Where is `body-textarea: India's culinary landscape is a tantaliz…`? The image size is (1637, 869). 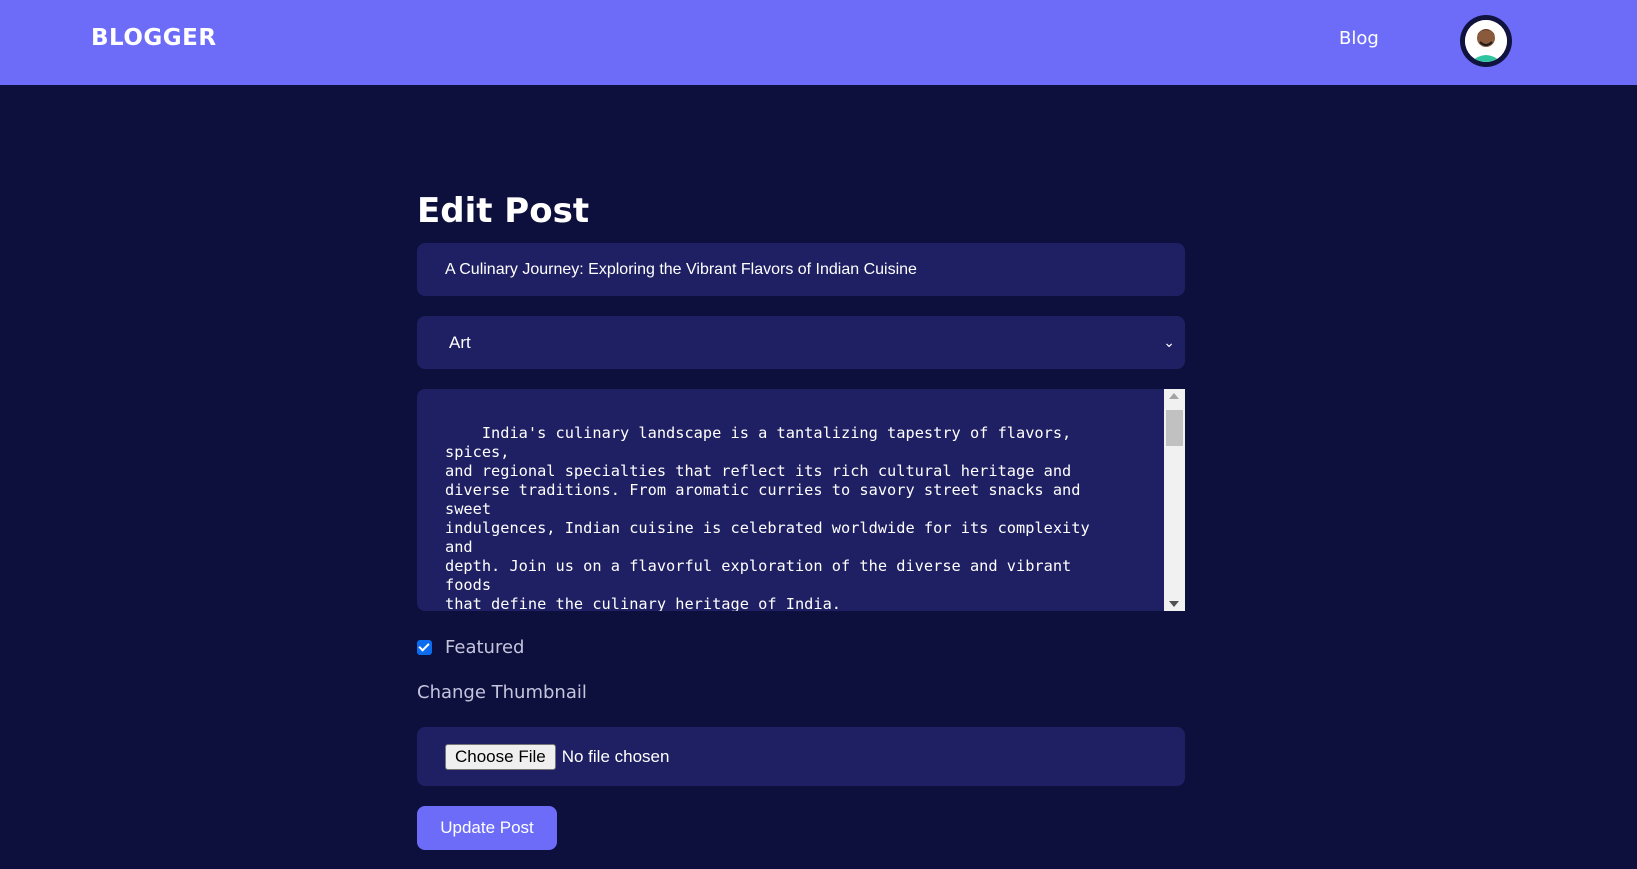
body-textarea: India's culinary landscape is a tantaliz… is located at coordinates (801, 500).